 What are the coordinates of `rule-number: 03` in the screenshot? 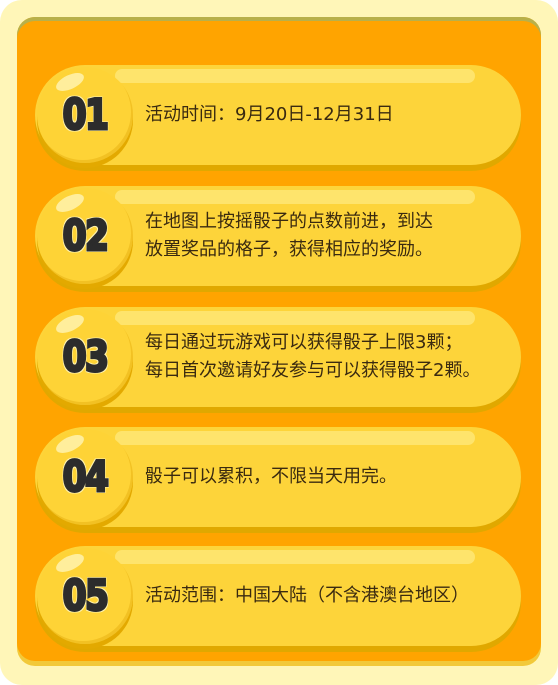 It's located at (85, 357).